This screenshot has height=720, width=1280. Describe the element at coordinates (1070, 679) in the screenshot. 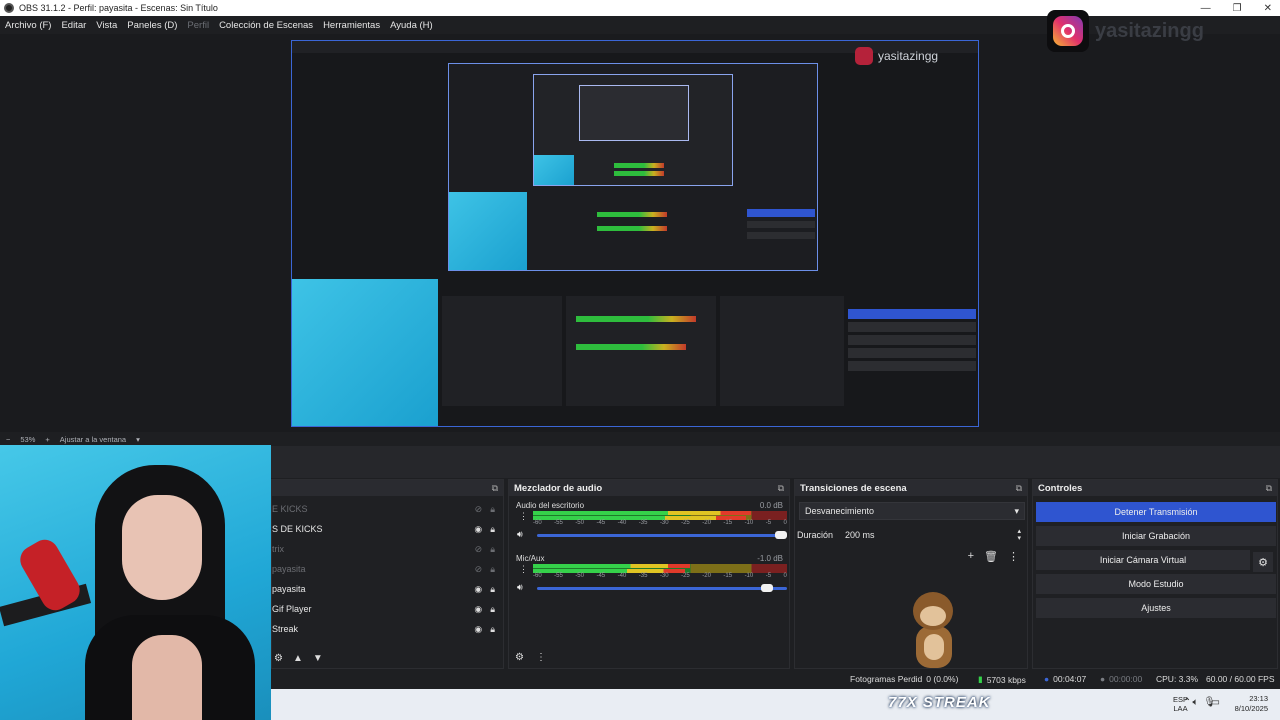

I see `stream-time-value: 00:04:07` at that location.